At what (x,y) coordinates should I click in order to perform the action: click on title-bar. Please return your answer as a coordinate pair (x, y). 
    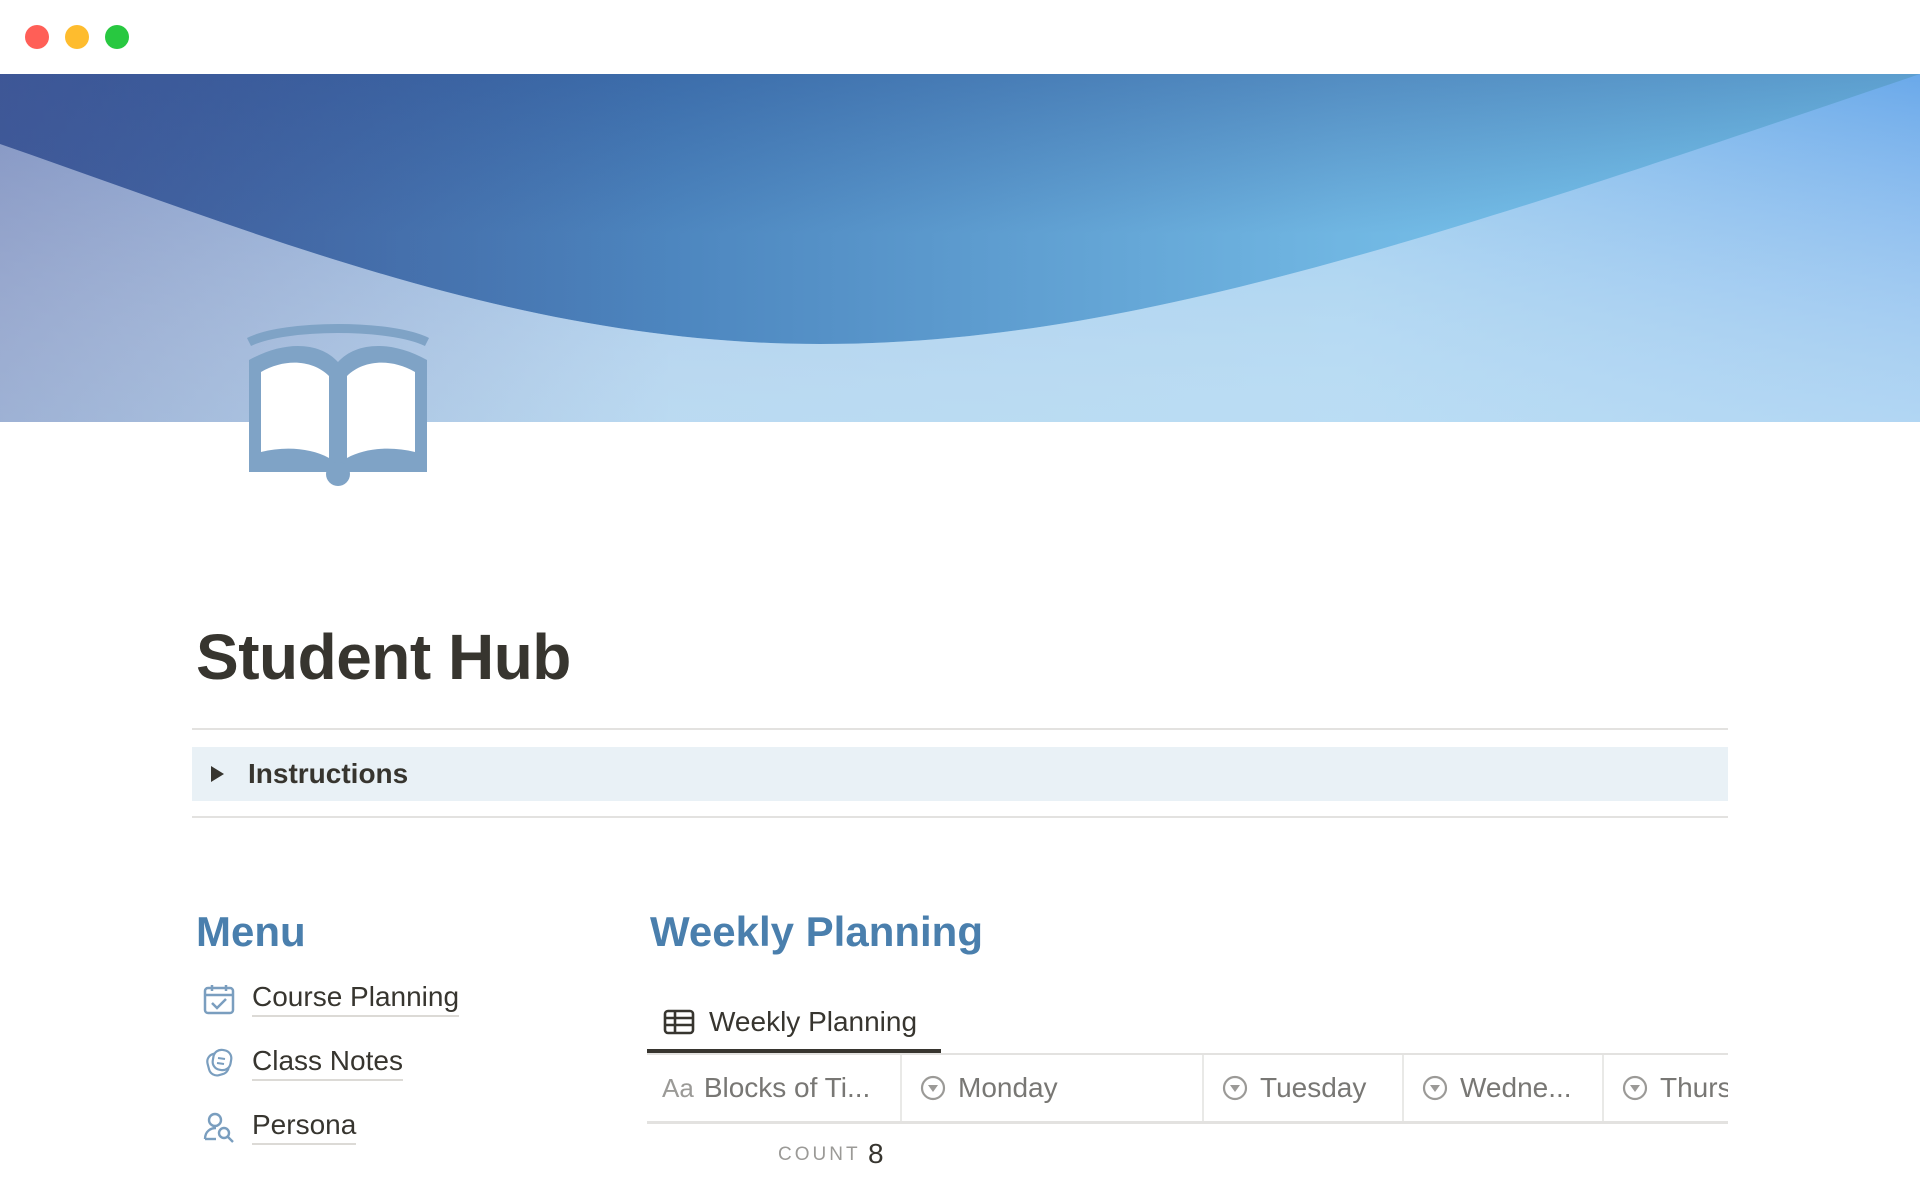
    Looking at the image, I should click on (960, 37).